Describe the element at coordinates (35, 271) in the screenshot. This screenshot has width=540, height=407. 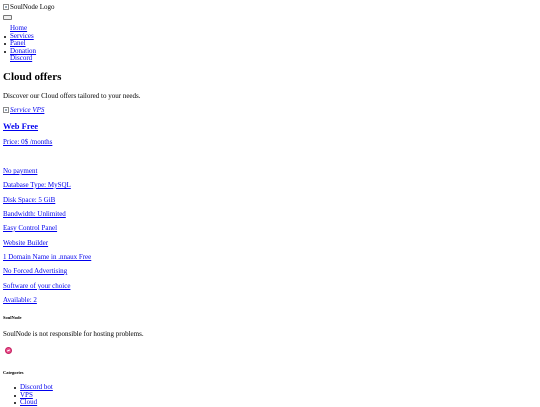
I see `feature-link: No Forced Advertising` at that location.